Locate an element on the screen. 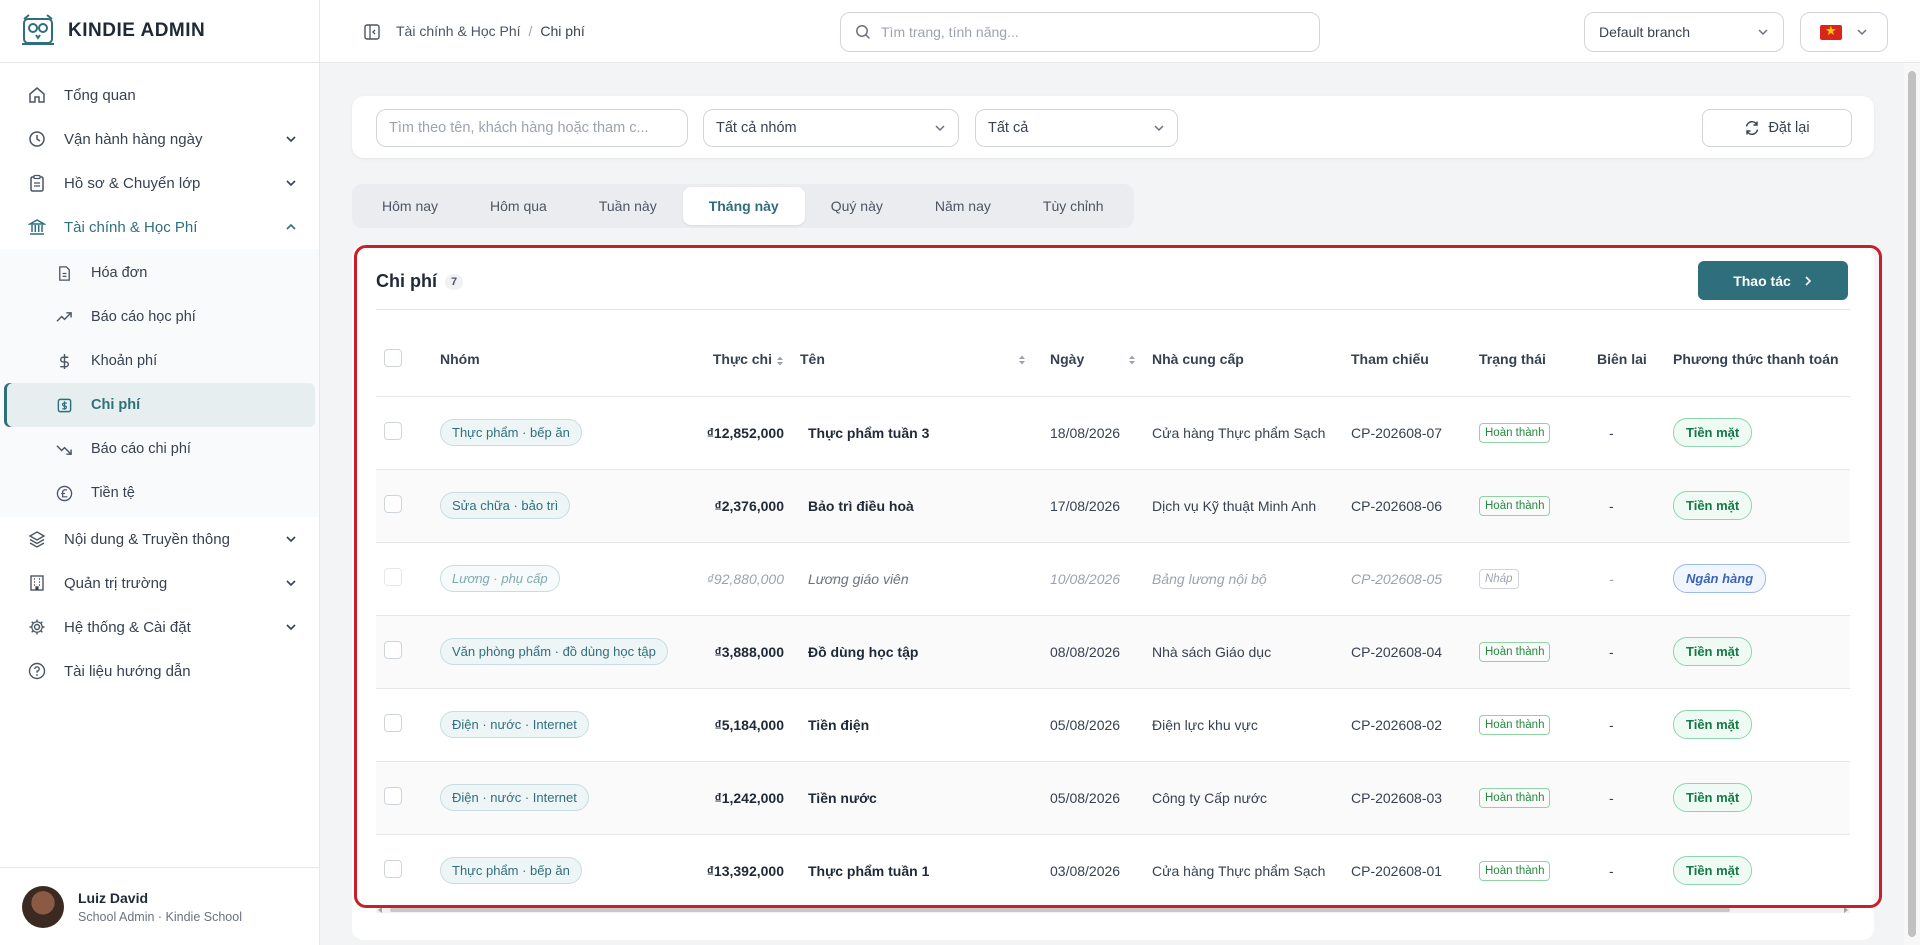  trending-down-icon is located at coordinates (64, 449).